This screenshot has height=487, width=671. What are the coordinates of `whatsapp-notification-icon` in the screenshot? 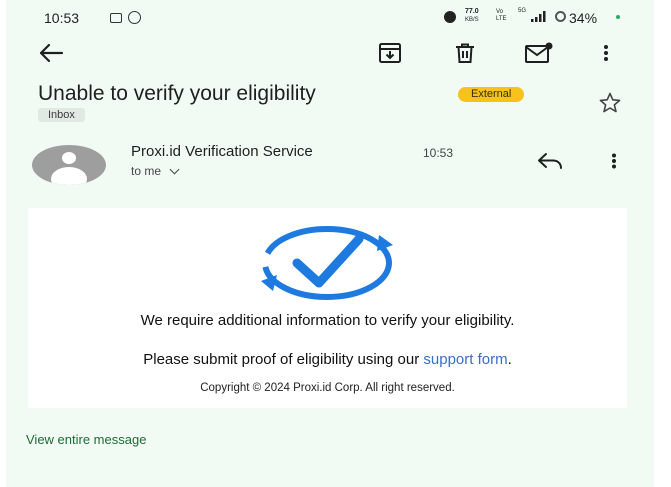 It's located at (134, 17).